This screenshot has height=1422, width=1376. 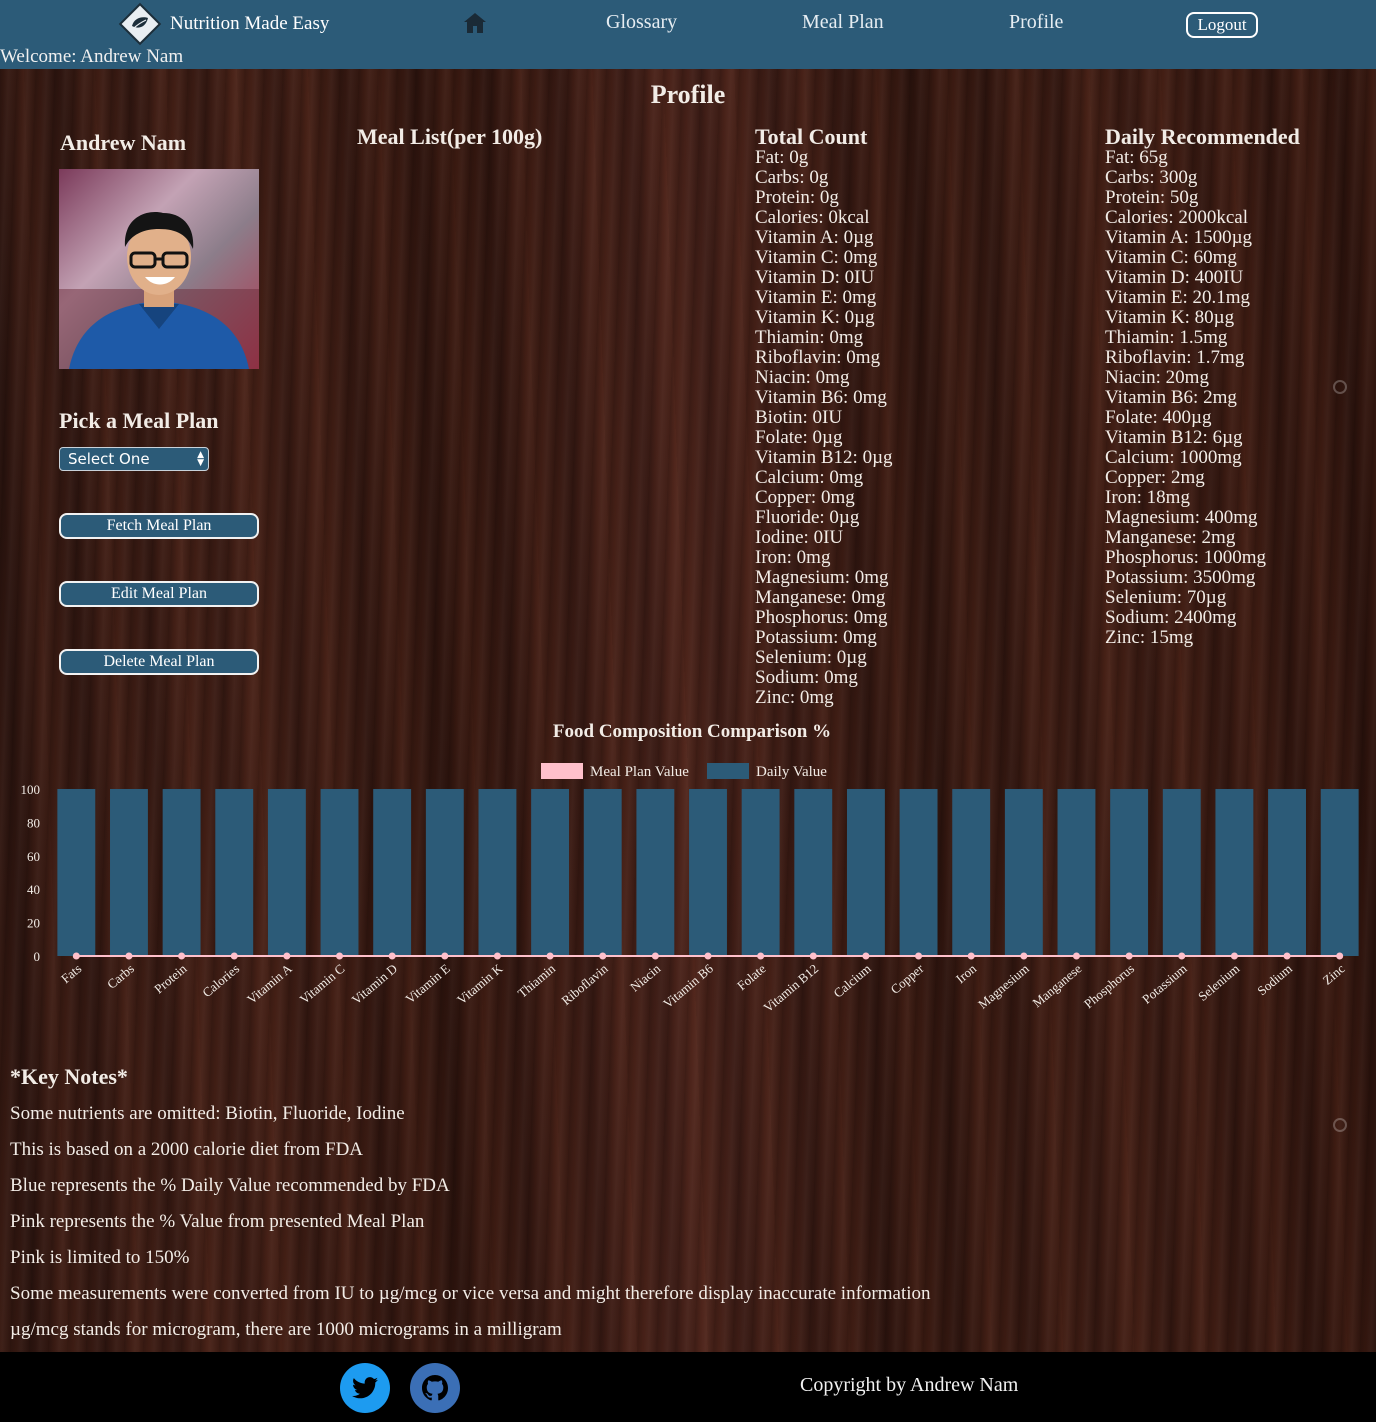 I want to click on page-title: Profile, so click(x=688, y=94).